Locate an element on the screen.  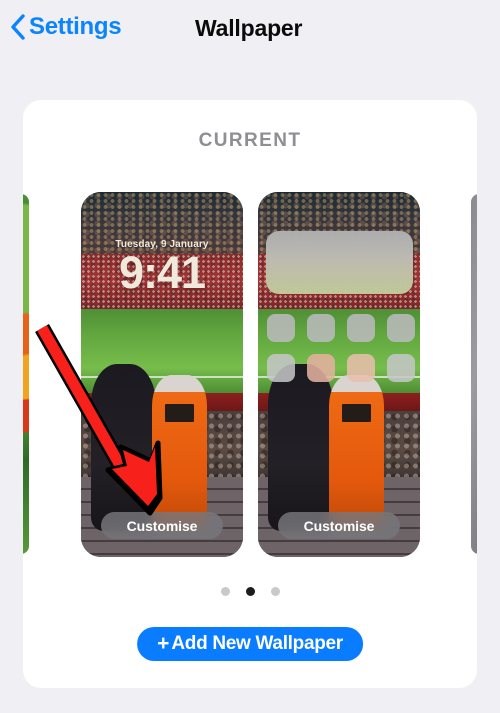
lock-screen-time: 9:41 is located at coordinates (162, 272).